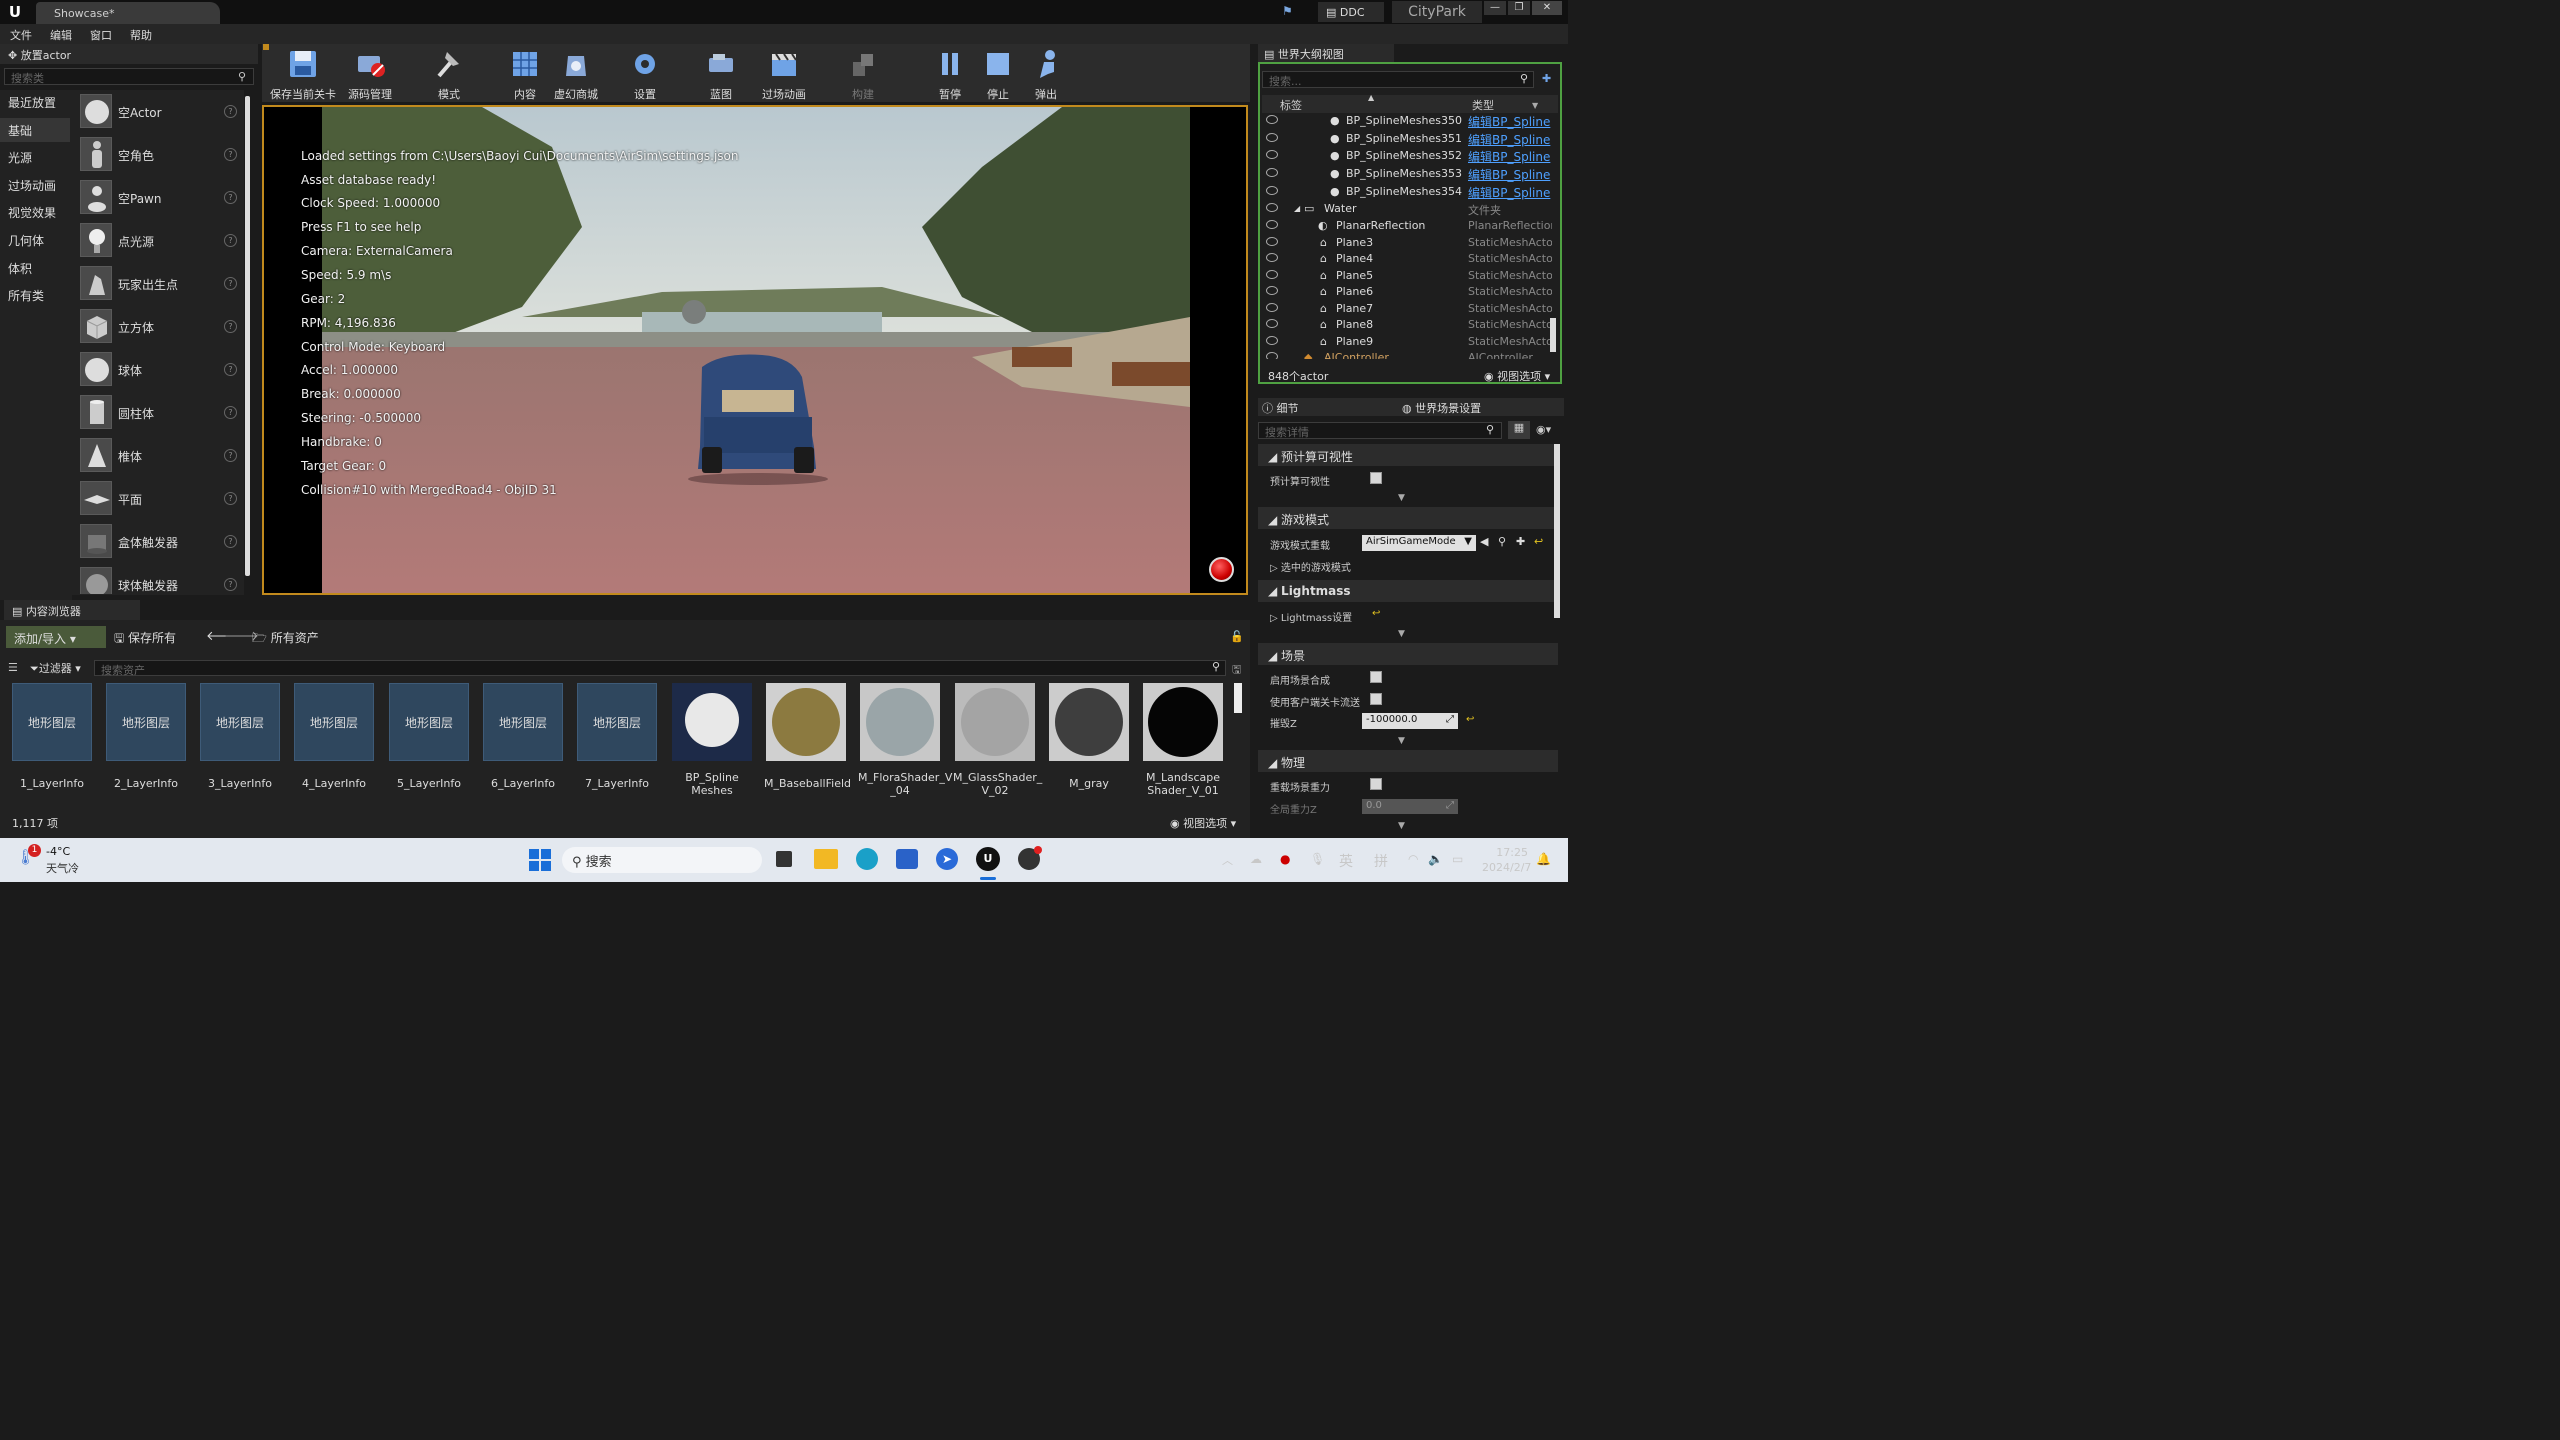 This screenshot has width=2560, height=1440. Describe the element at coordinates (1381, 861) in the screenshot. I see `ime-pinyin: 拼` at that location.